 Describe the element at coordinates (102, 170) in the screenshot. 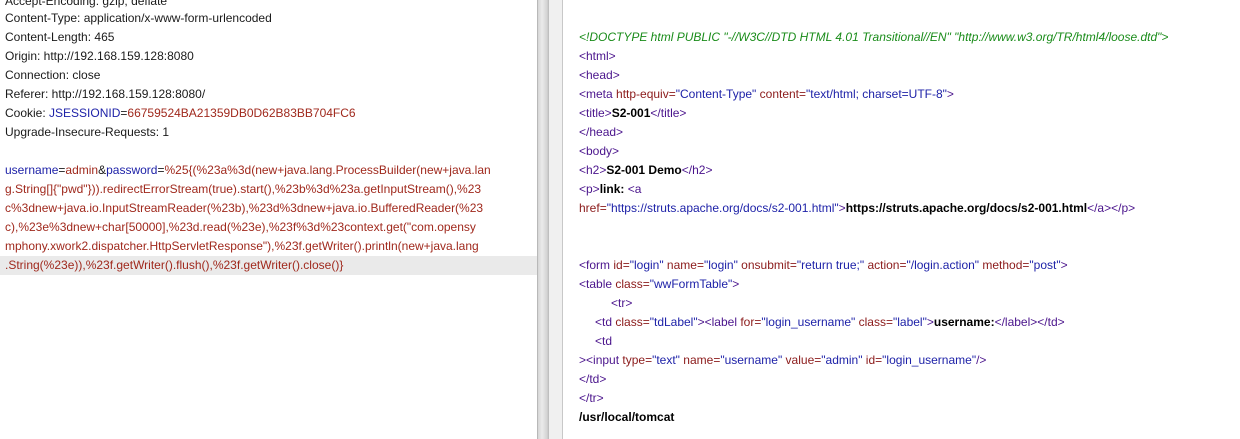

I see `param-sep: &` at that location.